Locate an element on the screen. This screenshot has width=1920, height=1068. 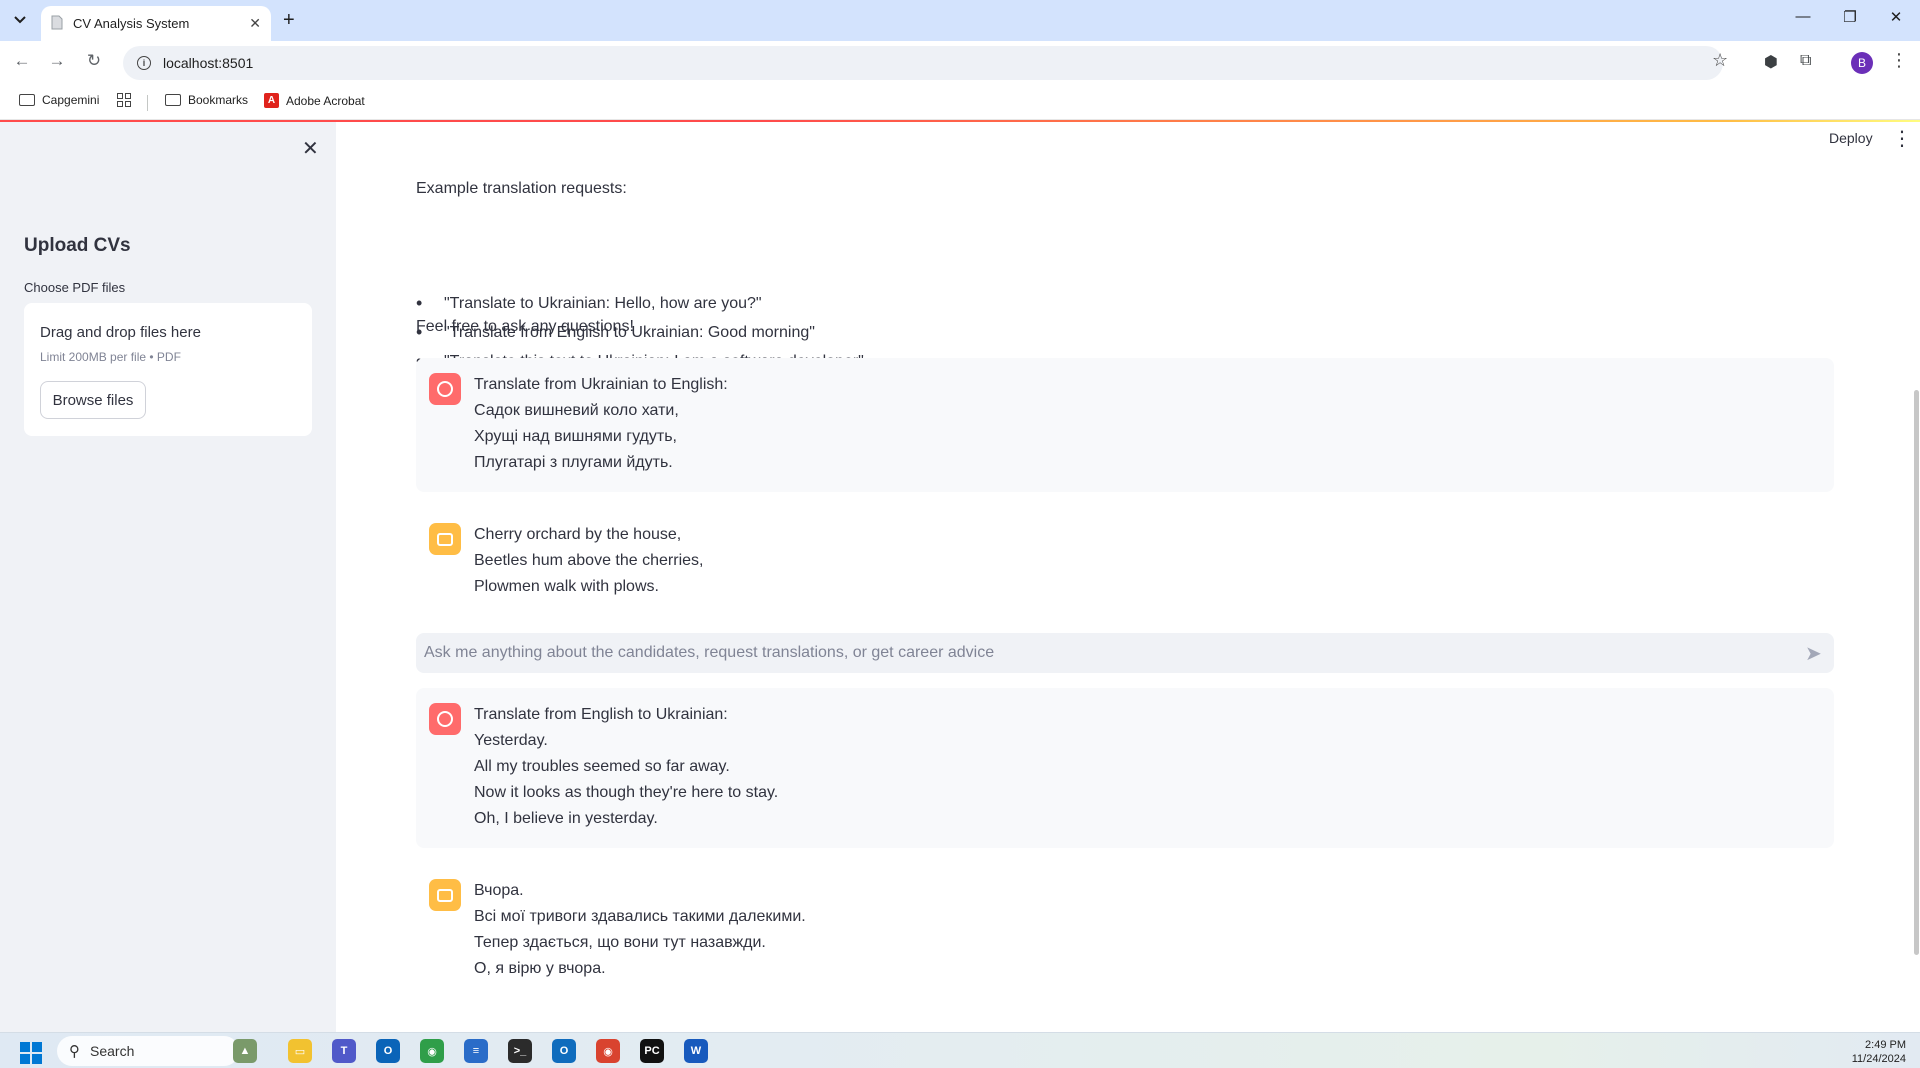
chrome-icon: ◉ is located at coordinates (432, 1051).